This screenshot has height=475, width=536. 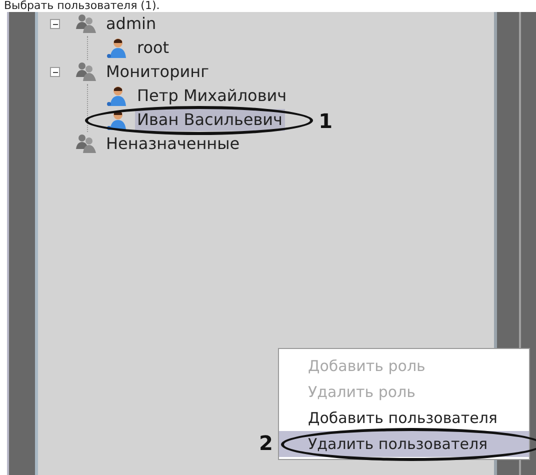 I want to click on callout-number: 1, so click(x=325, y=121).